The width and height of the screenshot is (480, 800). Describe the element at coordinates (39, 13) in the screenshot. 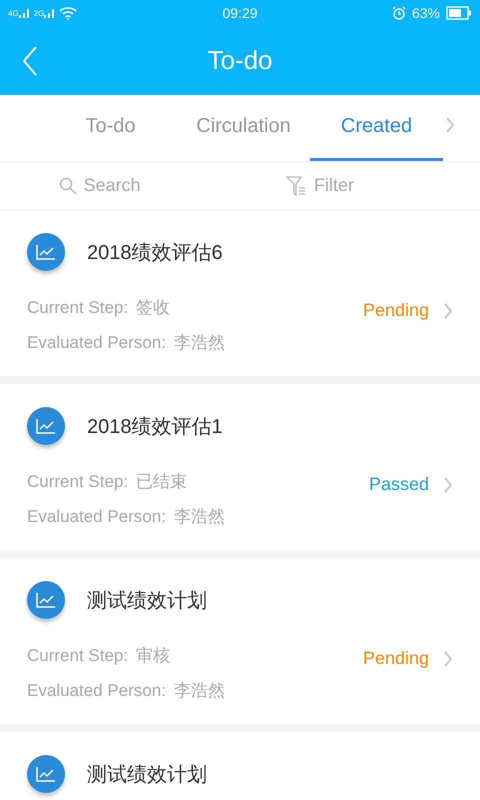

I see `network-type: 2G` at that location.